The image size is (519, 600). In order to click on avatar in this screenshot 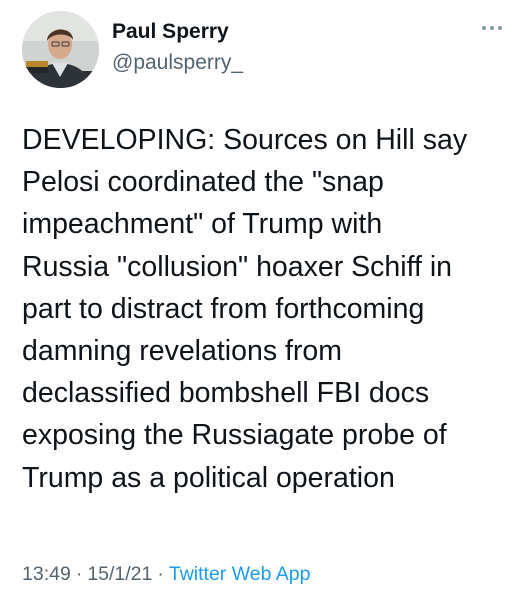, I will do `click(60, 49)`.